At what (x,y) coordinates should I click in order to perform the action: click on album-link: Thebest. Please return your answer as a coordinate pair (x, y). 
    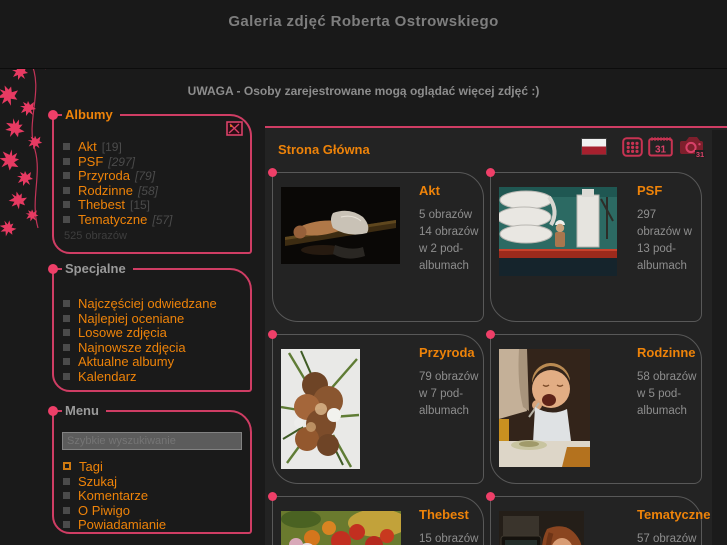
    Looking at the image, I should click on (101, 204).